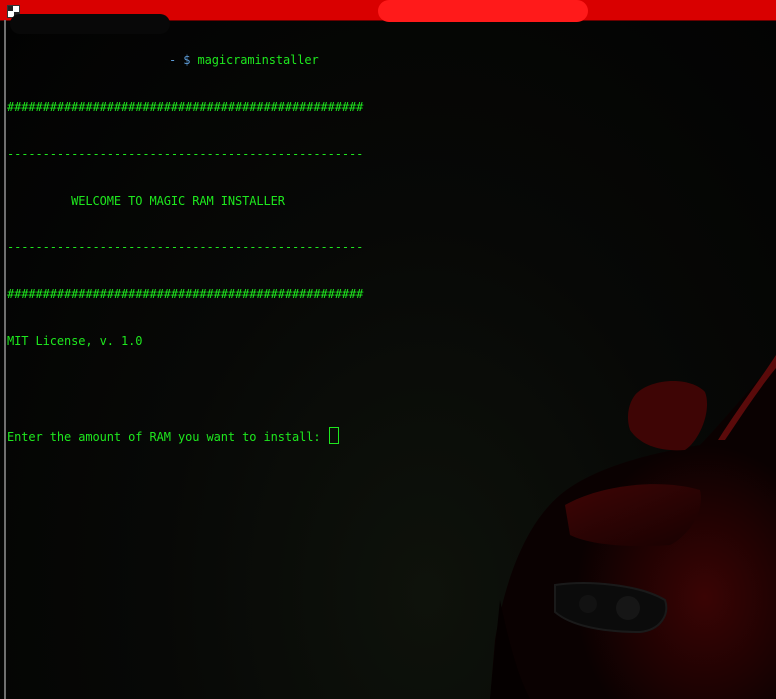 The height and width of the screenshot is (699, 776). Describe the element at coordinates (146, 200) in the screenshot. I see `welcome-banner: WELCOME TO MAGIC RAM INSTALLER` at that location.